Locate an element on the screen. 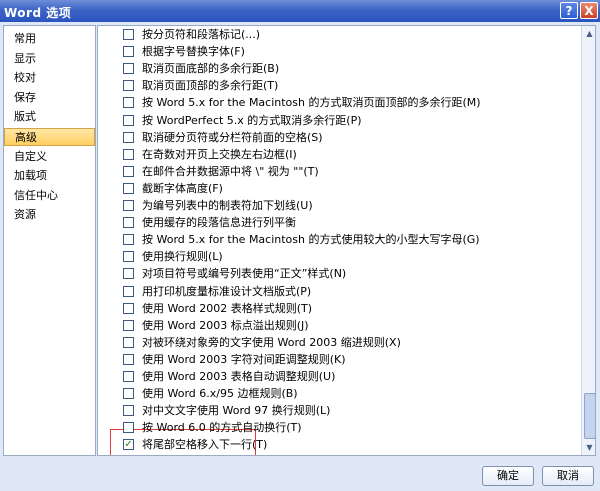 Image resolution: width=600 pixels, height=491 pixels. sidebar-item-9: 资源 is located at coordinates (49, 215).